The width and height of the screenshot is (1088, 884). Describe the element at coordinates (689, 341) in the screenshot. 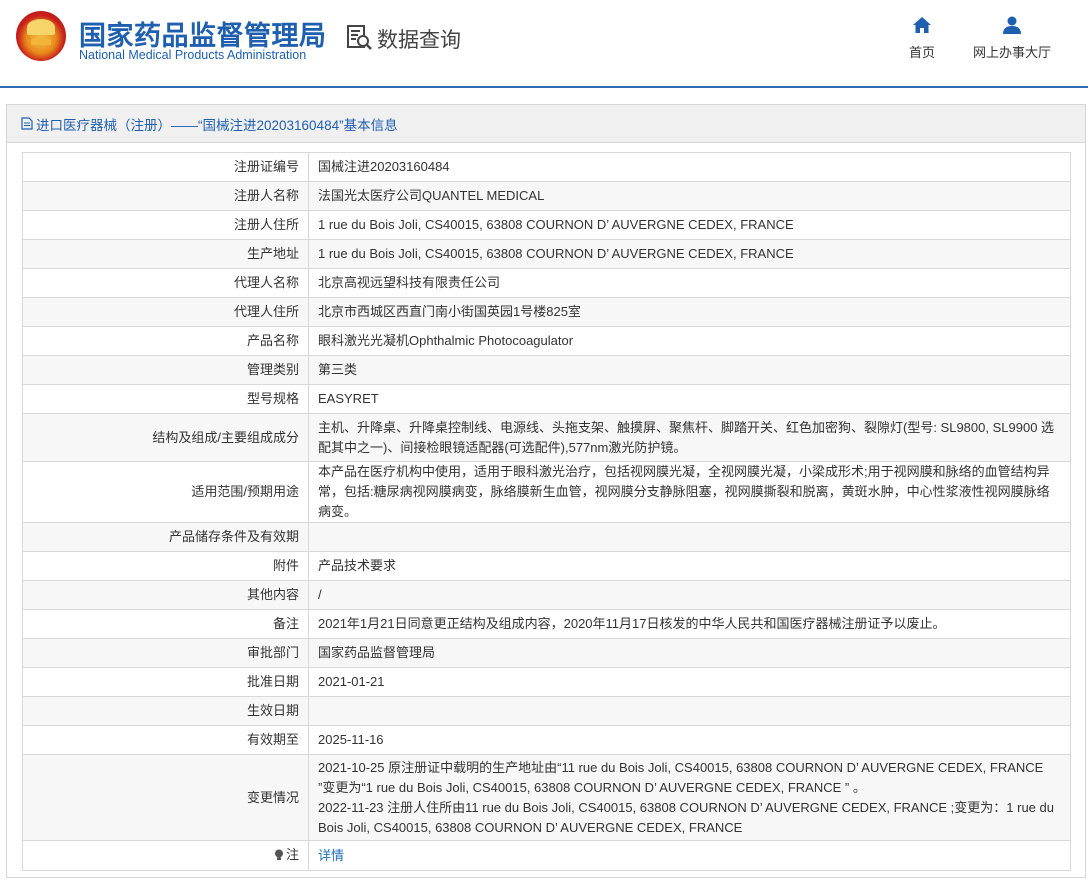

I see `row-value: 眼科激光光凝机Ophthalmic Photocoagulator` at that location.